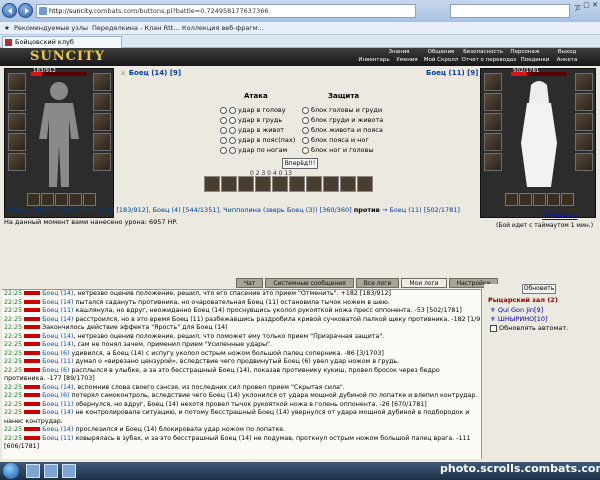 The image size is (600, 480). Describe the element at coordinates (516, 310) in the screenshot. I see `member-item: ⚜ Qui Gon Jin[9]` at that location.